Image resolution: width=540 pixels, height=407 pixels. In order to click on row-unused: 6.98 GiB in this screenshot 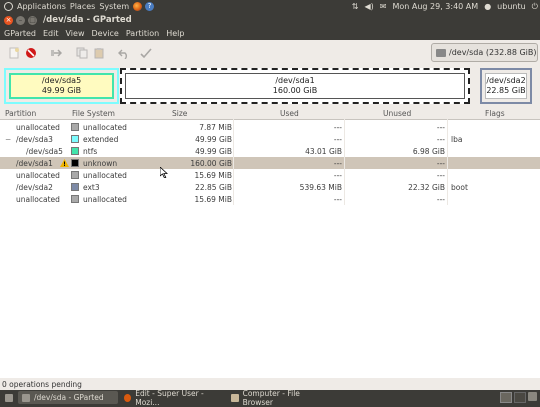, I will do `click(428, 151)`.